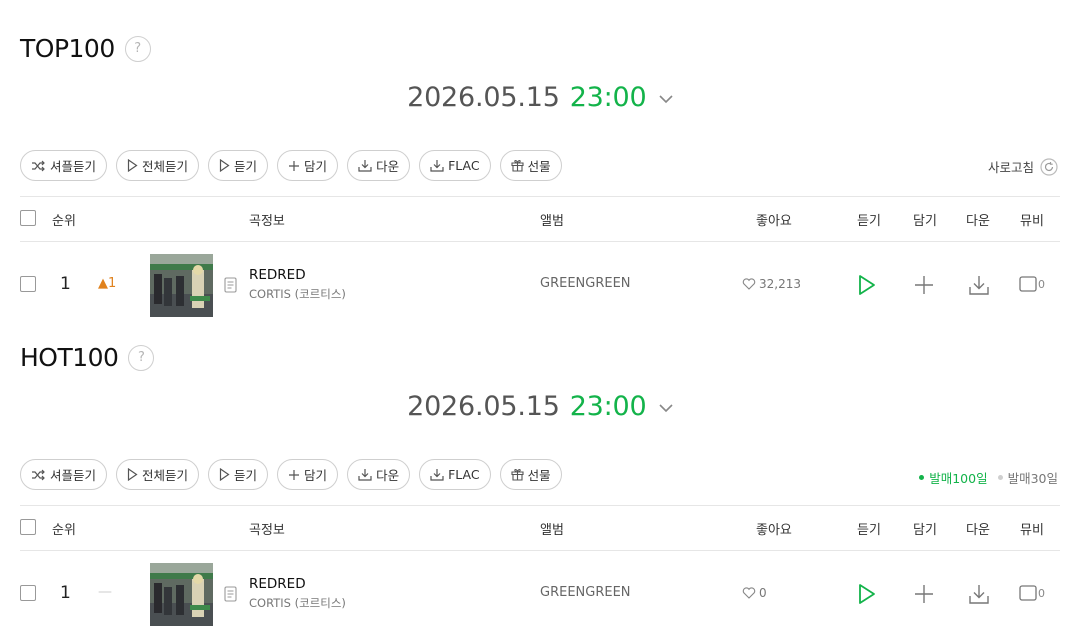 This screenshot has height=633, width=1080. I want to click on hot100-title: HOT100, so click(69, 357).